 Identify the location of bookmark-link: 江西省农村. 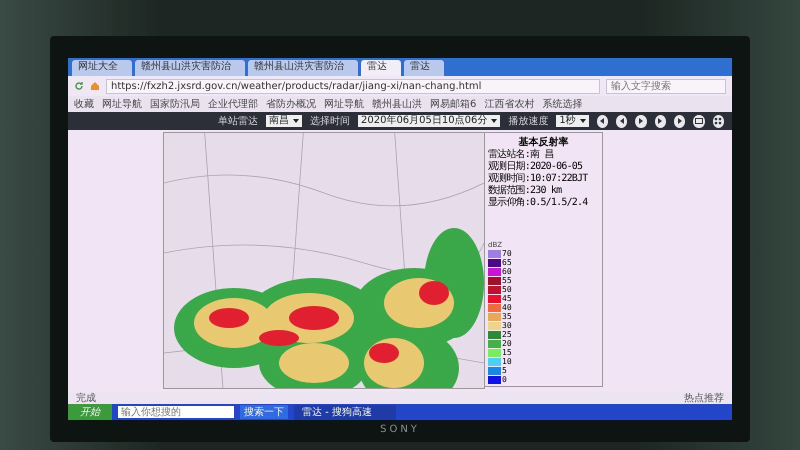
(509, 104).